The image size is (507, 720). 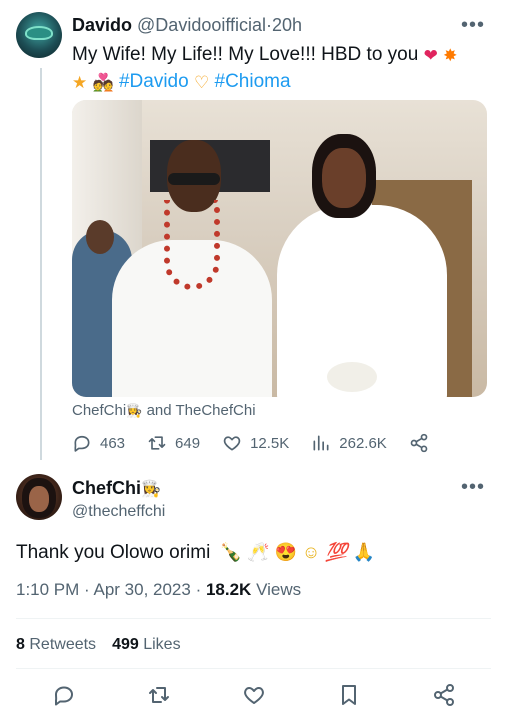 What do you see at coordinates (194, 179) in the screenshot?
I see `photo-sunglasses` at bounding box center [194, 179].